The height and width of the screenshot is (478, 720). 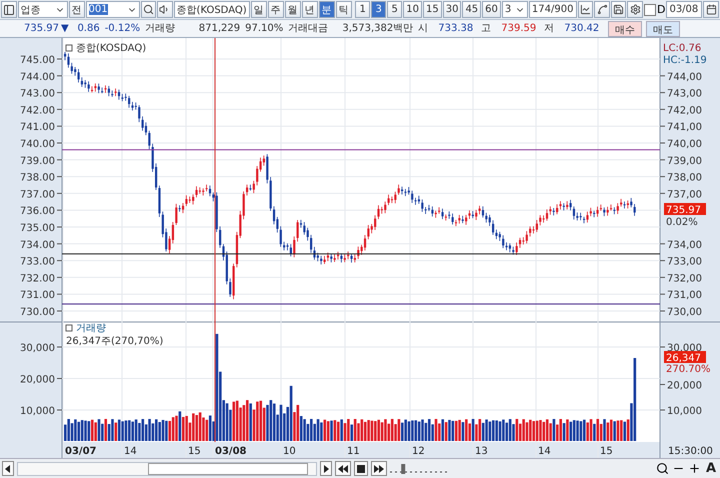 What do you see at coordinates (682, 48) in the screenshot?
I see `lc-label: LC:0.76` at bounding box center [682, 48].